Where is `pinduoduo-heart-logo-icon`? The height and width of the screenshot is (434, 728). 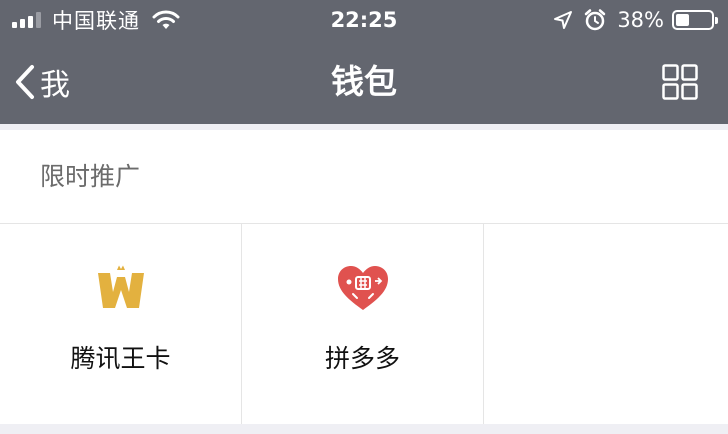 pinduoduo-heart-logo-icon is located at coordinates (362, 288).